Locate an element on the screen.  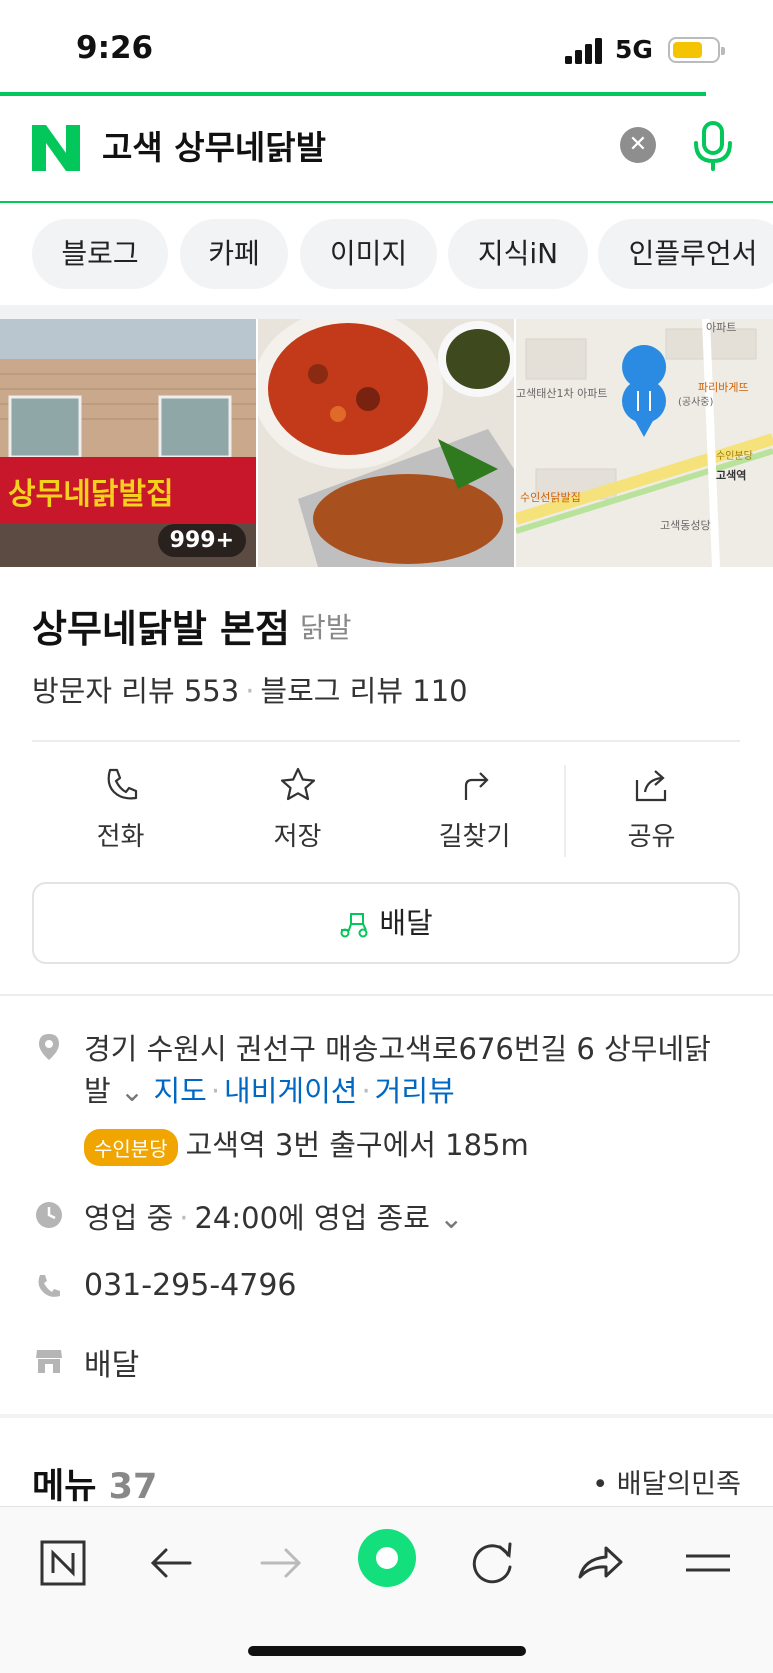
share-arrow-icon is located at coordinates (600, 1563).